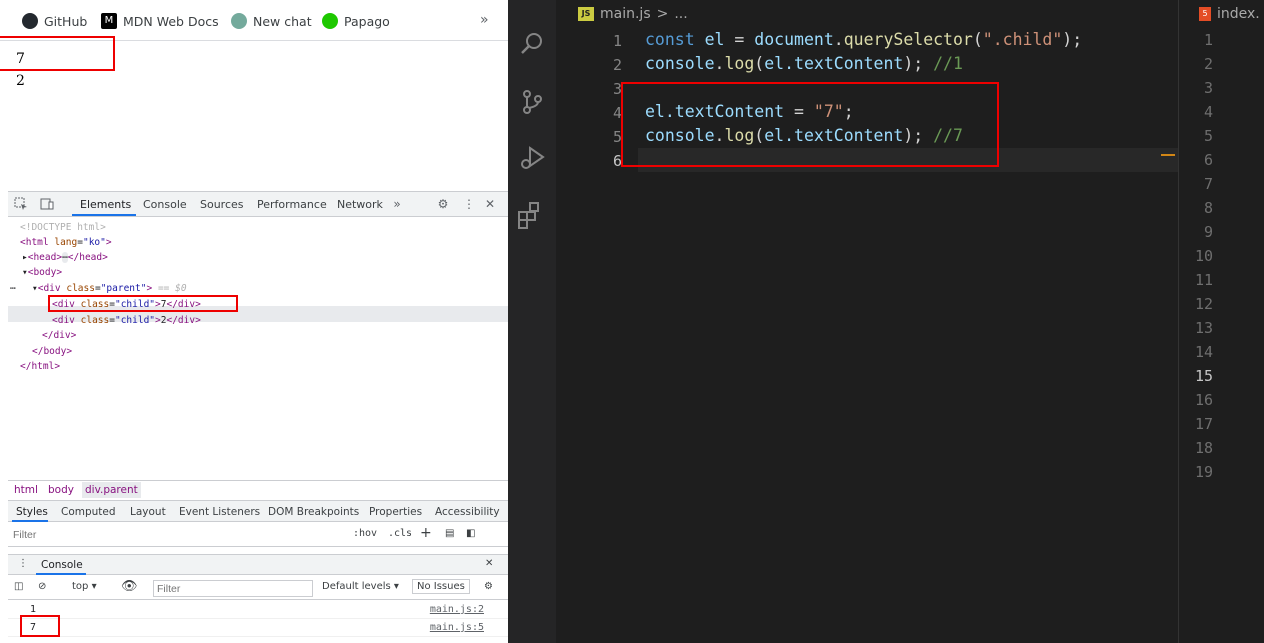 This screenshot has height=643, width=1264. What do you see at coordinates (449, 533) in the screenshot?
I see `element-state-icon: ▤` at bounding box center [449, 533].